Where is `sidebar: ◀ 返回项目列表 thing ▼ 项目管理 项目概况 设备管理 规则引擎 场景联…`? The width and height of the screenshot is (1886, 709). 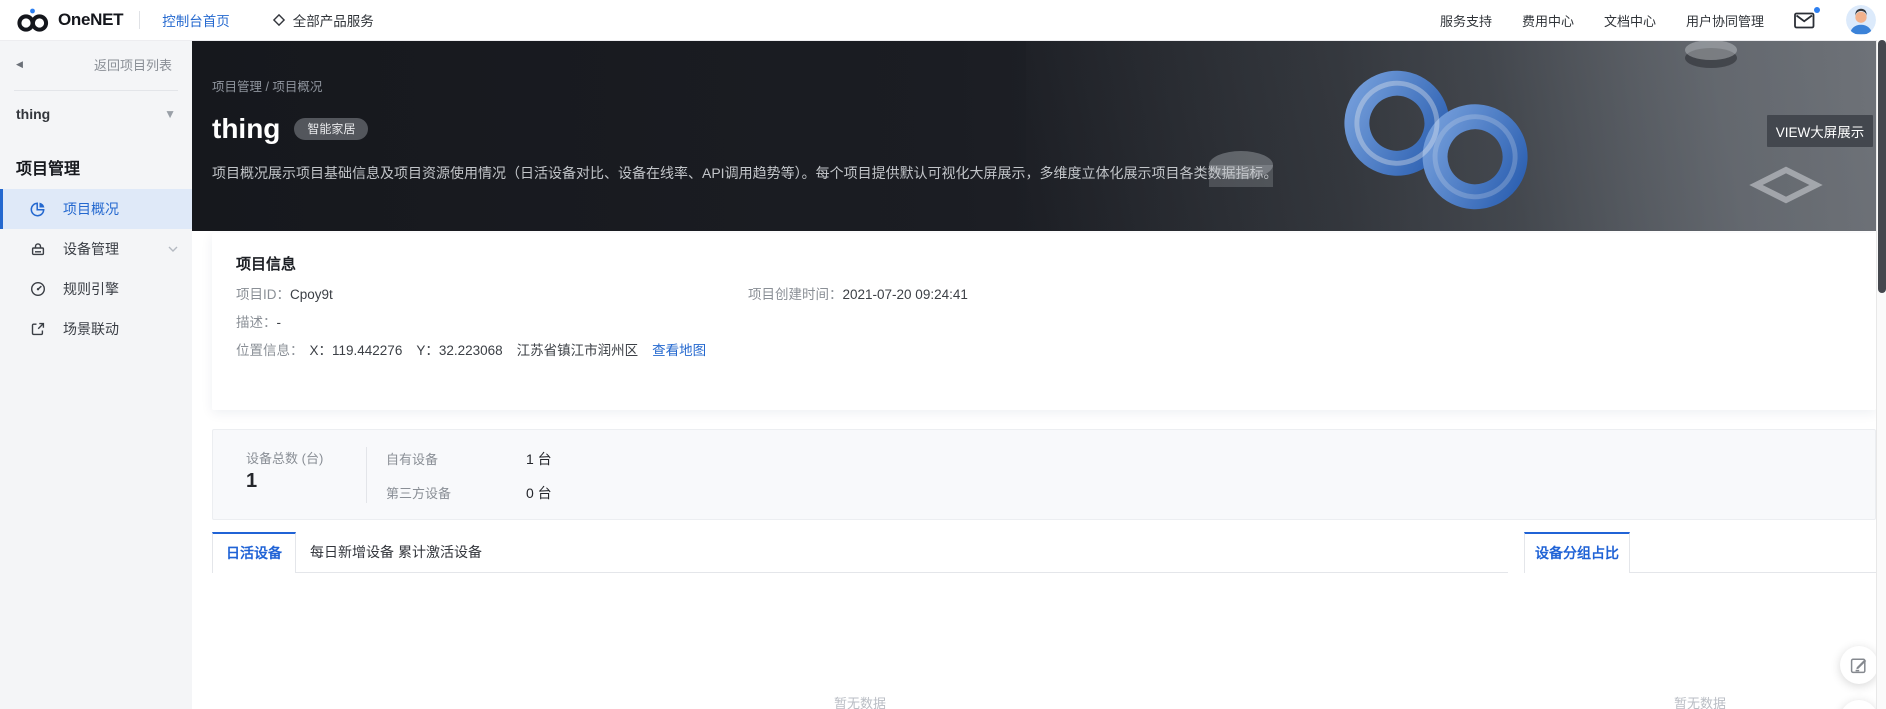
sidebar: ◀ 返回项目列表 thing ▼ 项目管理 项目概况 设备管理 规则引擎 场景联… is located at coordinates (96, 374).